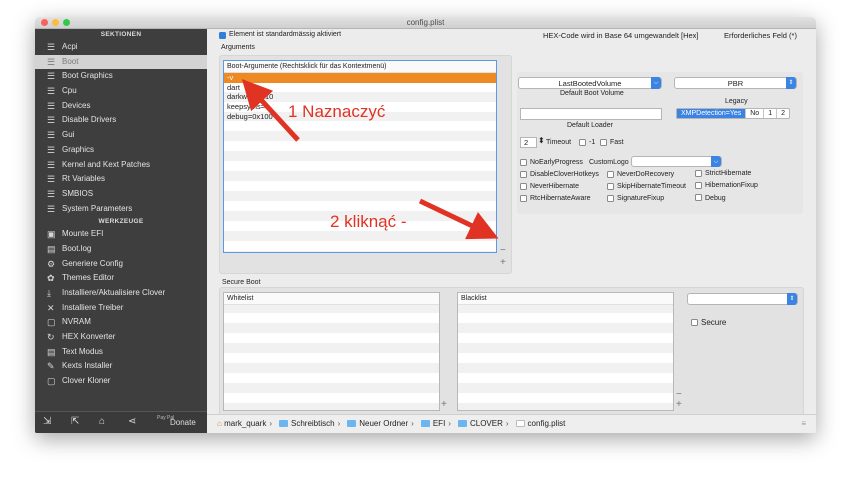 The height and width of the screenshot is (483, 850). I want to click on annotation-step1: 1 Naznaczyć, so click(337, 111).